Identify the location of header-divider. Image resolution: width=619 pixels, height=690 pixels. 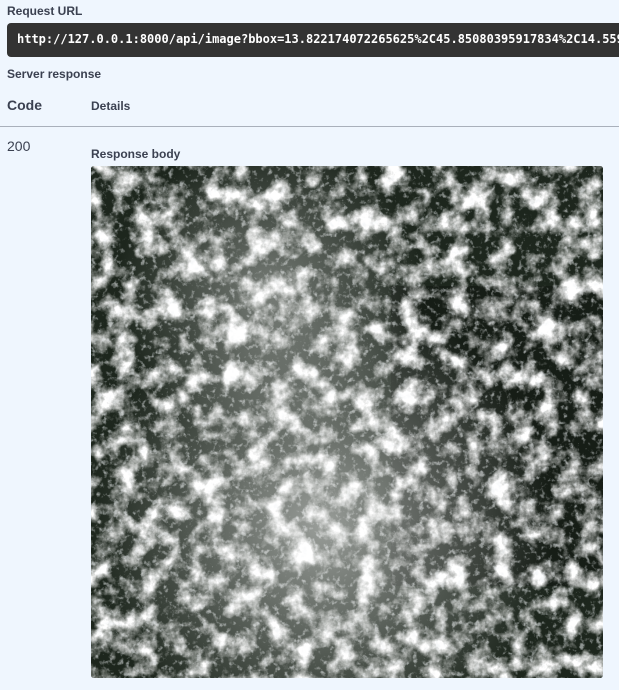
(309, 126).